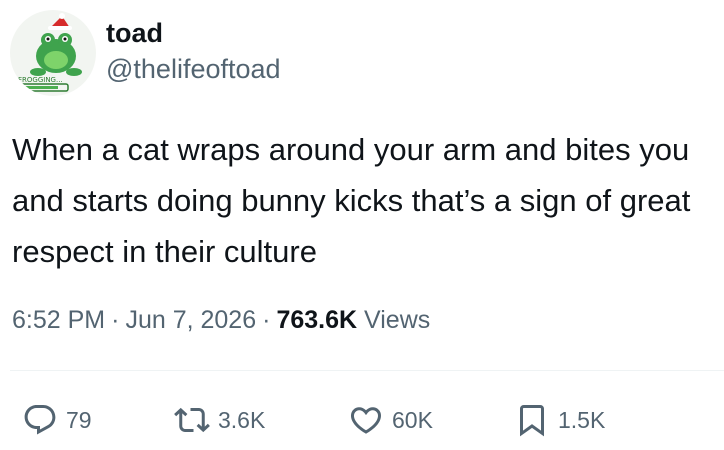 This screenshot has height=450, width=724. Describe the element at coordinates (582, 419) in the screenshot. I see `bookmark-count: 1.5K` at that location.